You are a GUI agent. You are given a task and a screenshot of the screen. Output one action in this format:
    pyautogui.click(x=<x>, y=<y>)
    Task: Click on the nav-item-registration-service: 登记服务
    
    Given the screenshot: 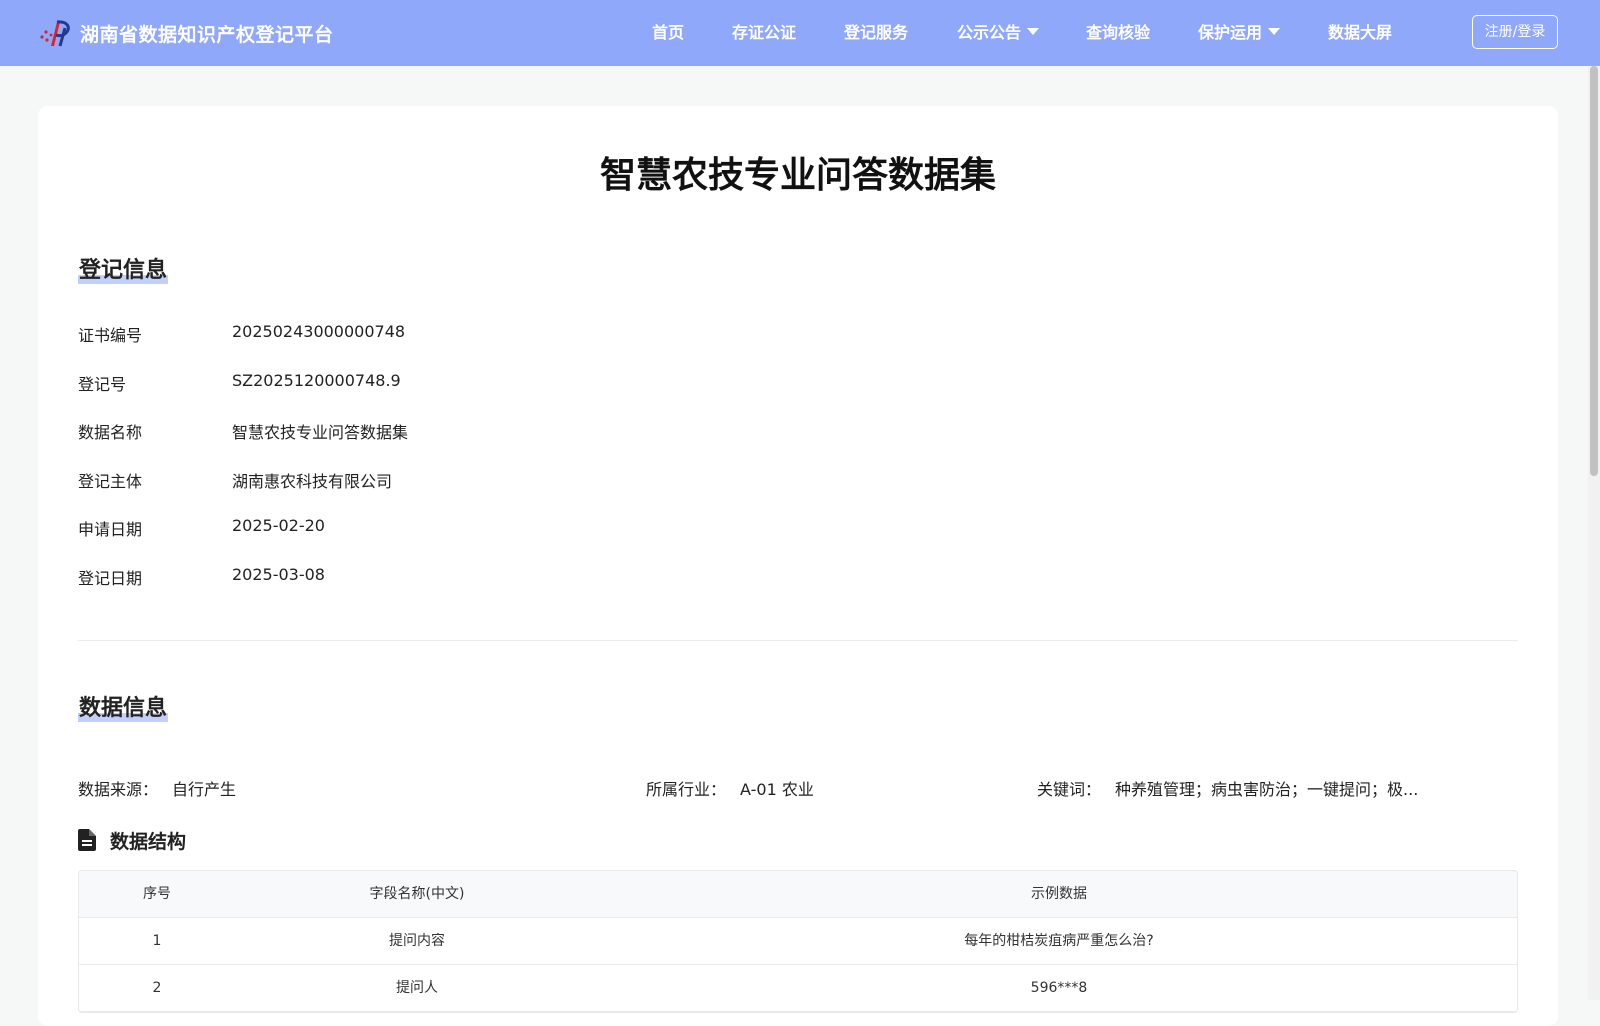 What is the action you would take?
    pyautogui.click(x=876, y=33)
    